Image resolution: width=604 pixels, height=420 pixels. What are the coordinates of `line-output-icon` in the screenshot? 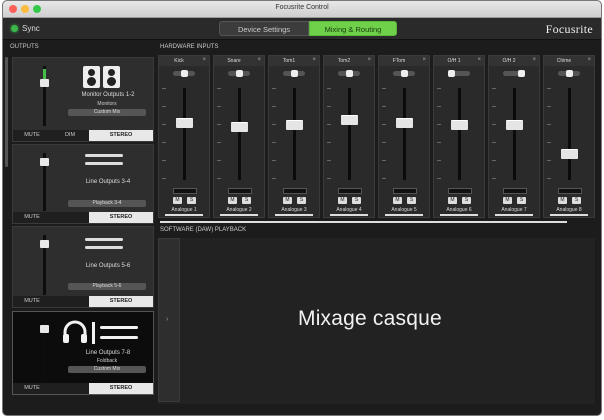 It's located at (104, 160).